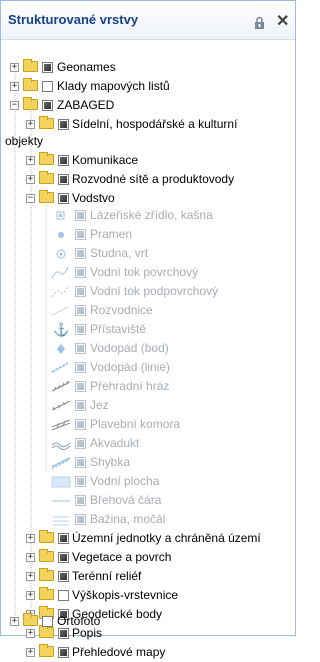 The image size is (320, 662). What do you see at coordinates (111, 234) in the screenshot?
I see `layer-label: Pramen` at bounding box center [111, 234].